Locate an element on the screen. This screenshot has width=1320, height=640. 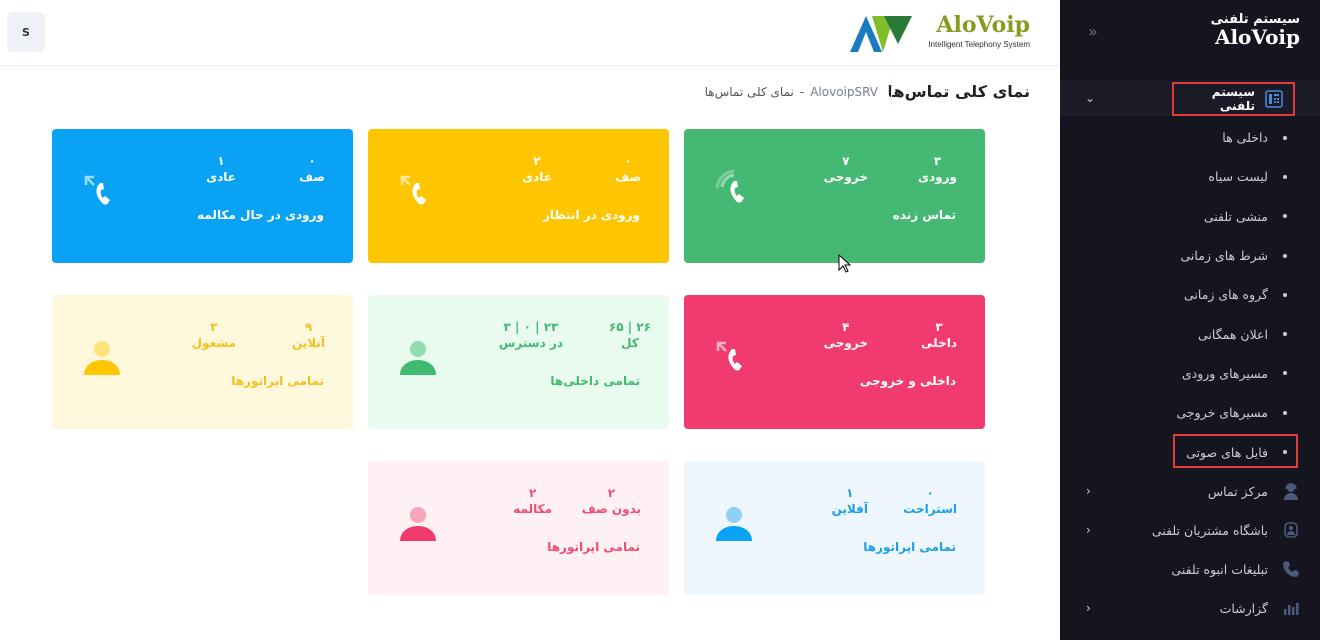
sidebar-item-outbound-routes: مسیرهای خروجی is located at coordinates (1190, 412).